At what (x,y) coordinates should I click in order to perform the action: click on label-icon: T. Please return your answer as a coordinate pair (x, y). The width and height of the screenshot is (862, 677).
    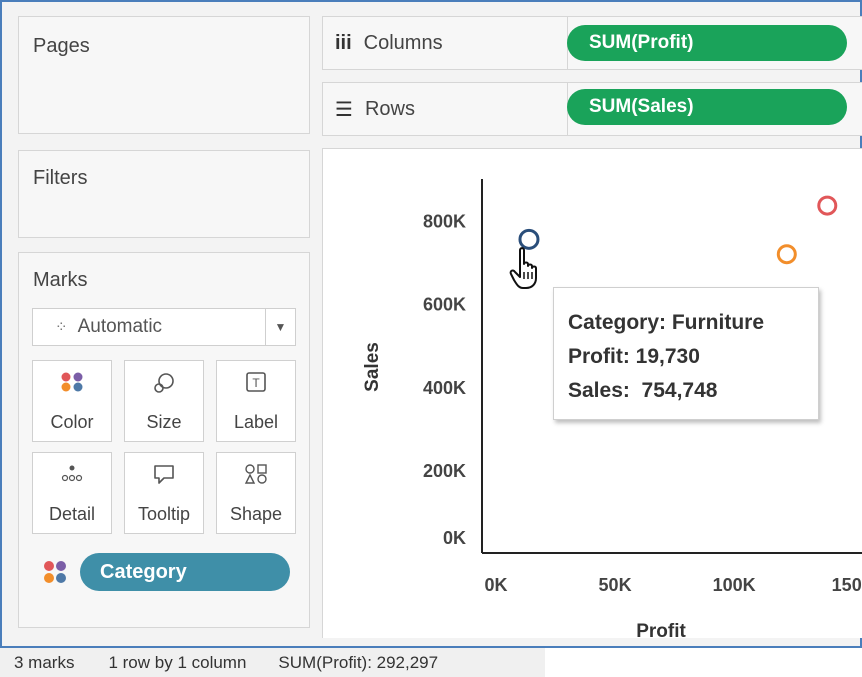
    Looking at the image, I should click on (256, 382).